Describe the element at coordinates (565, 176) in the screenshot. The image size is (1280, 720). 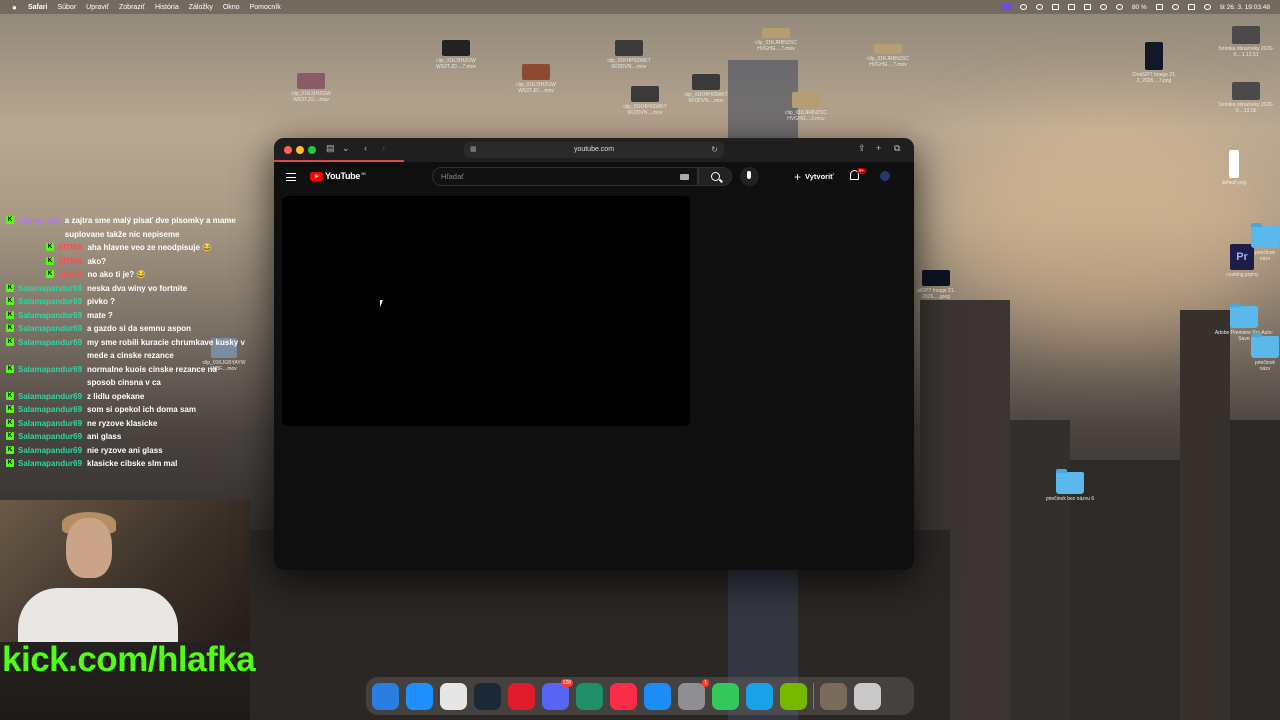
I see `search-input: Hľadať` at that location.